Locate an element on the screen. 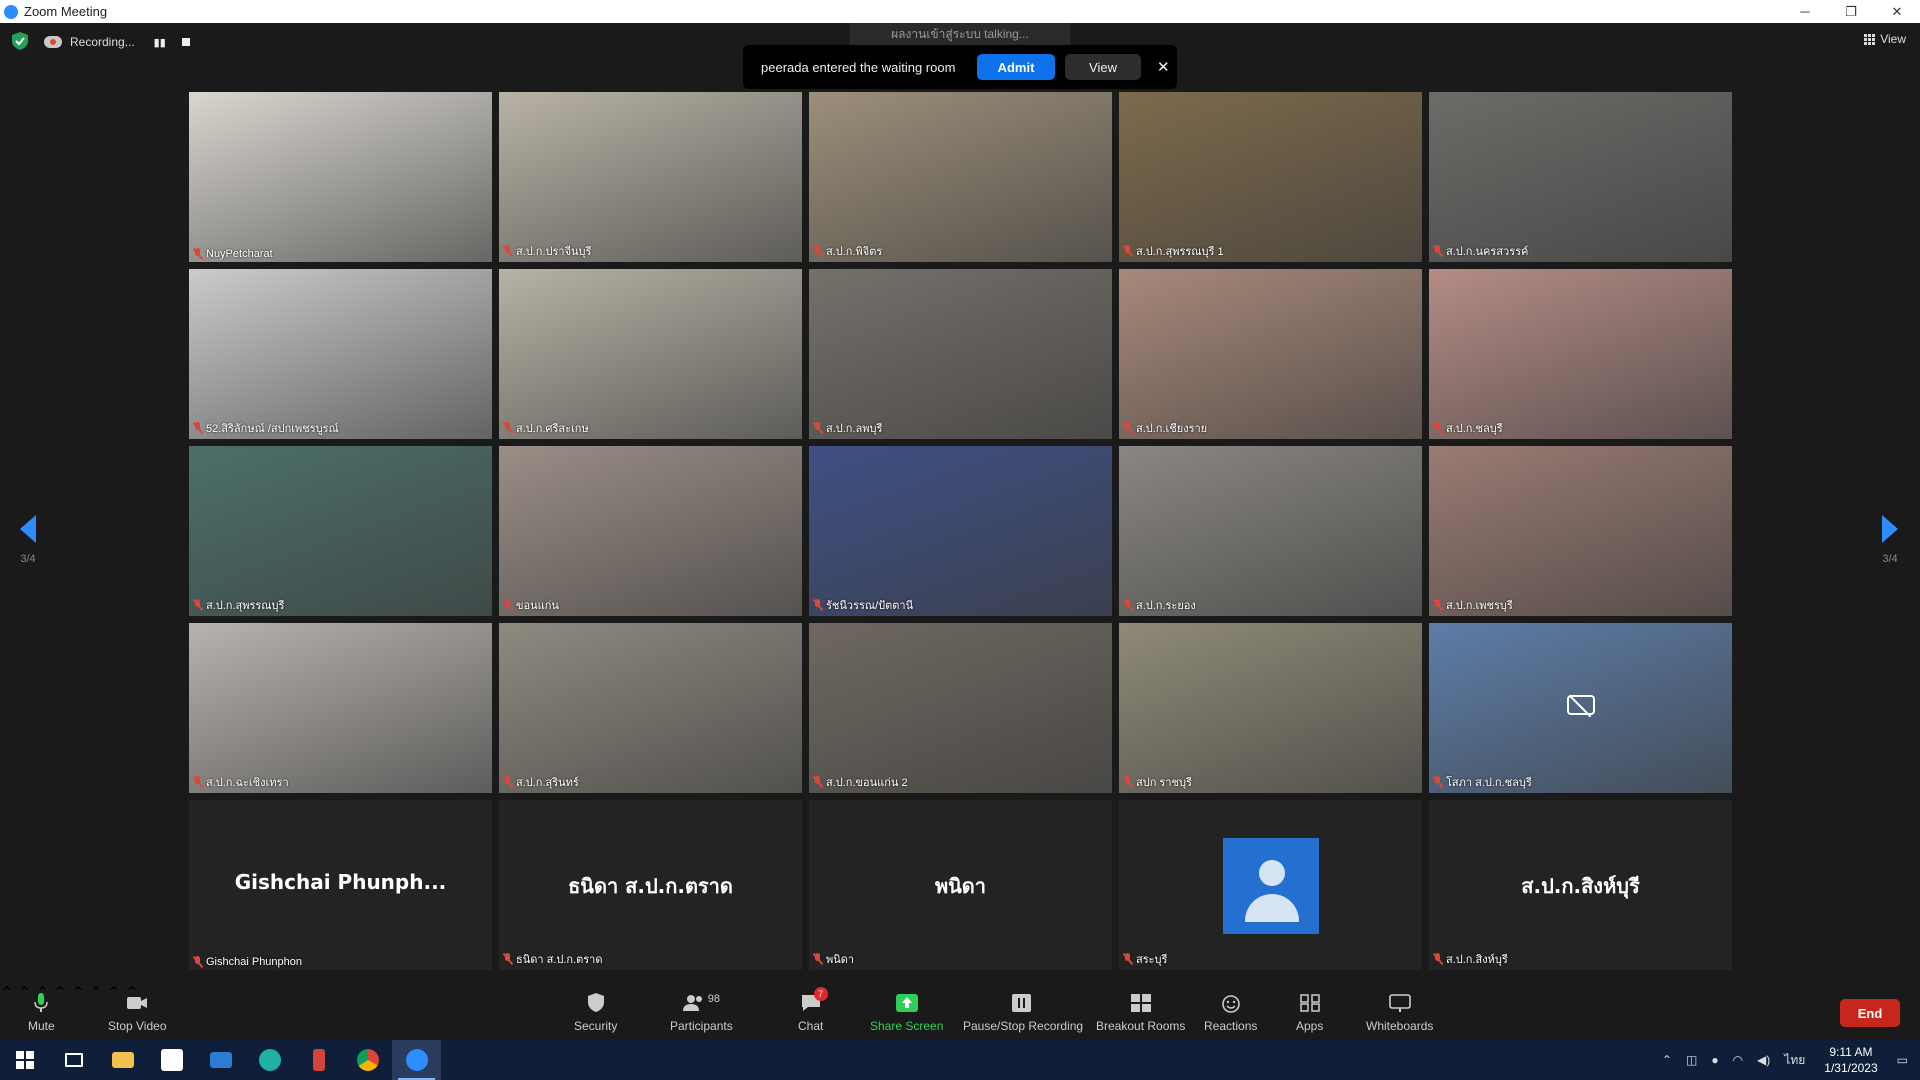  chrome-icon is located at coordinates (367, 1060).